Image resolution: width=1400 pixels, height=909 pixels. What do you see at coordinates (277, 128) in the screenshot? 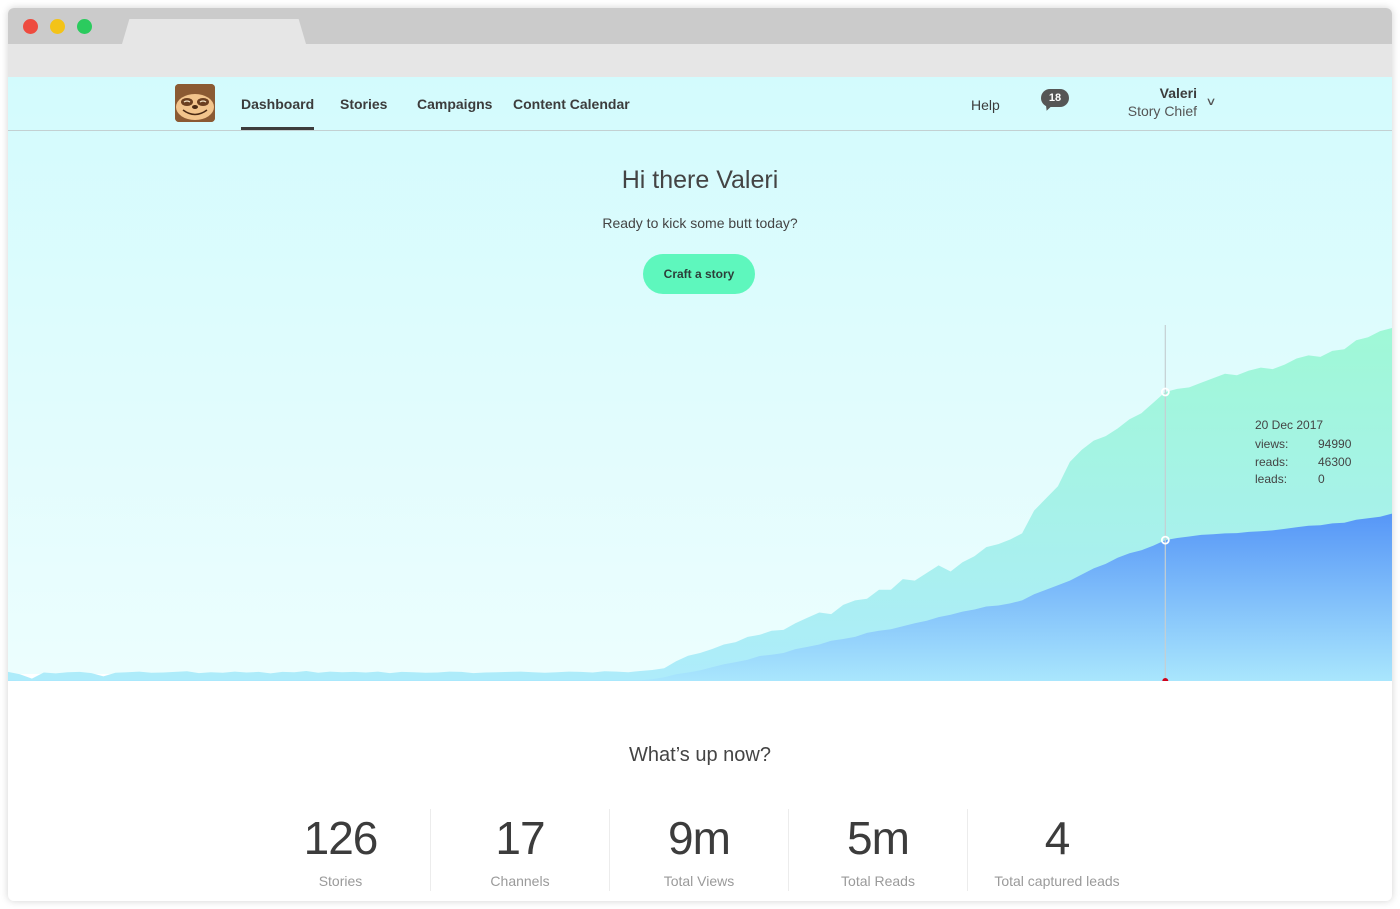
I see `active-tab-indicator` at bounding box center [277, 128].